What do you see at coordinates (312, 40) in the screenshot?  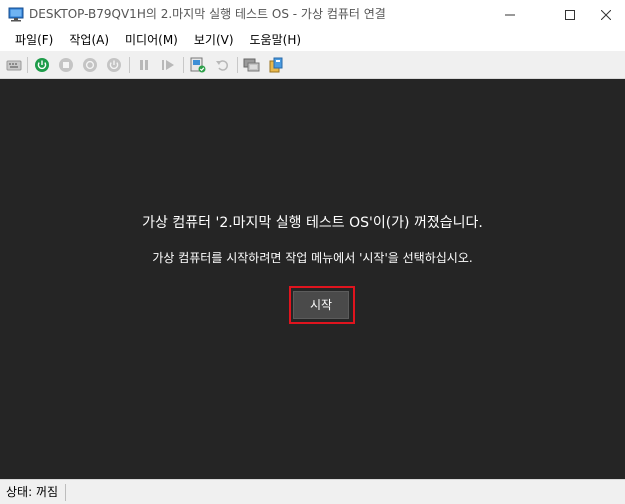 I see `menu-bar: 파일(F) 작업(A) 미디어(M) 보기(V) 도움말(H)` at bounding box center [312, 40].